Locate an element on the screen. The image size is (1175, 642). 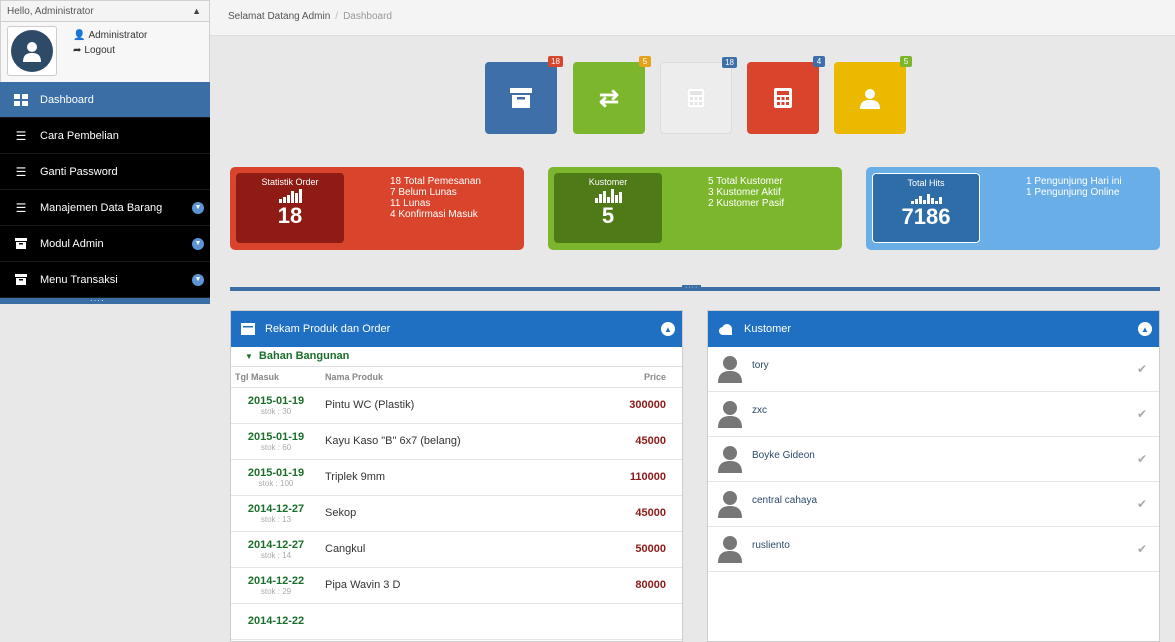
column-header: Tgl Masuk is located at coordinates (276, 377).